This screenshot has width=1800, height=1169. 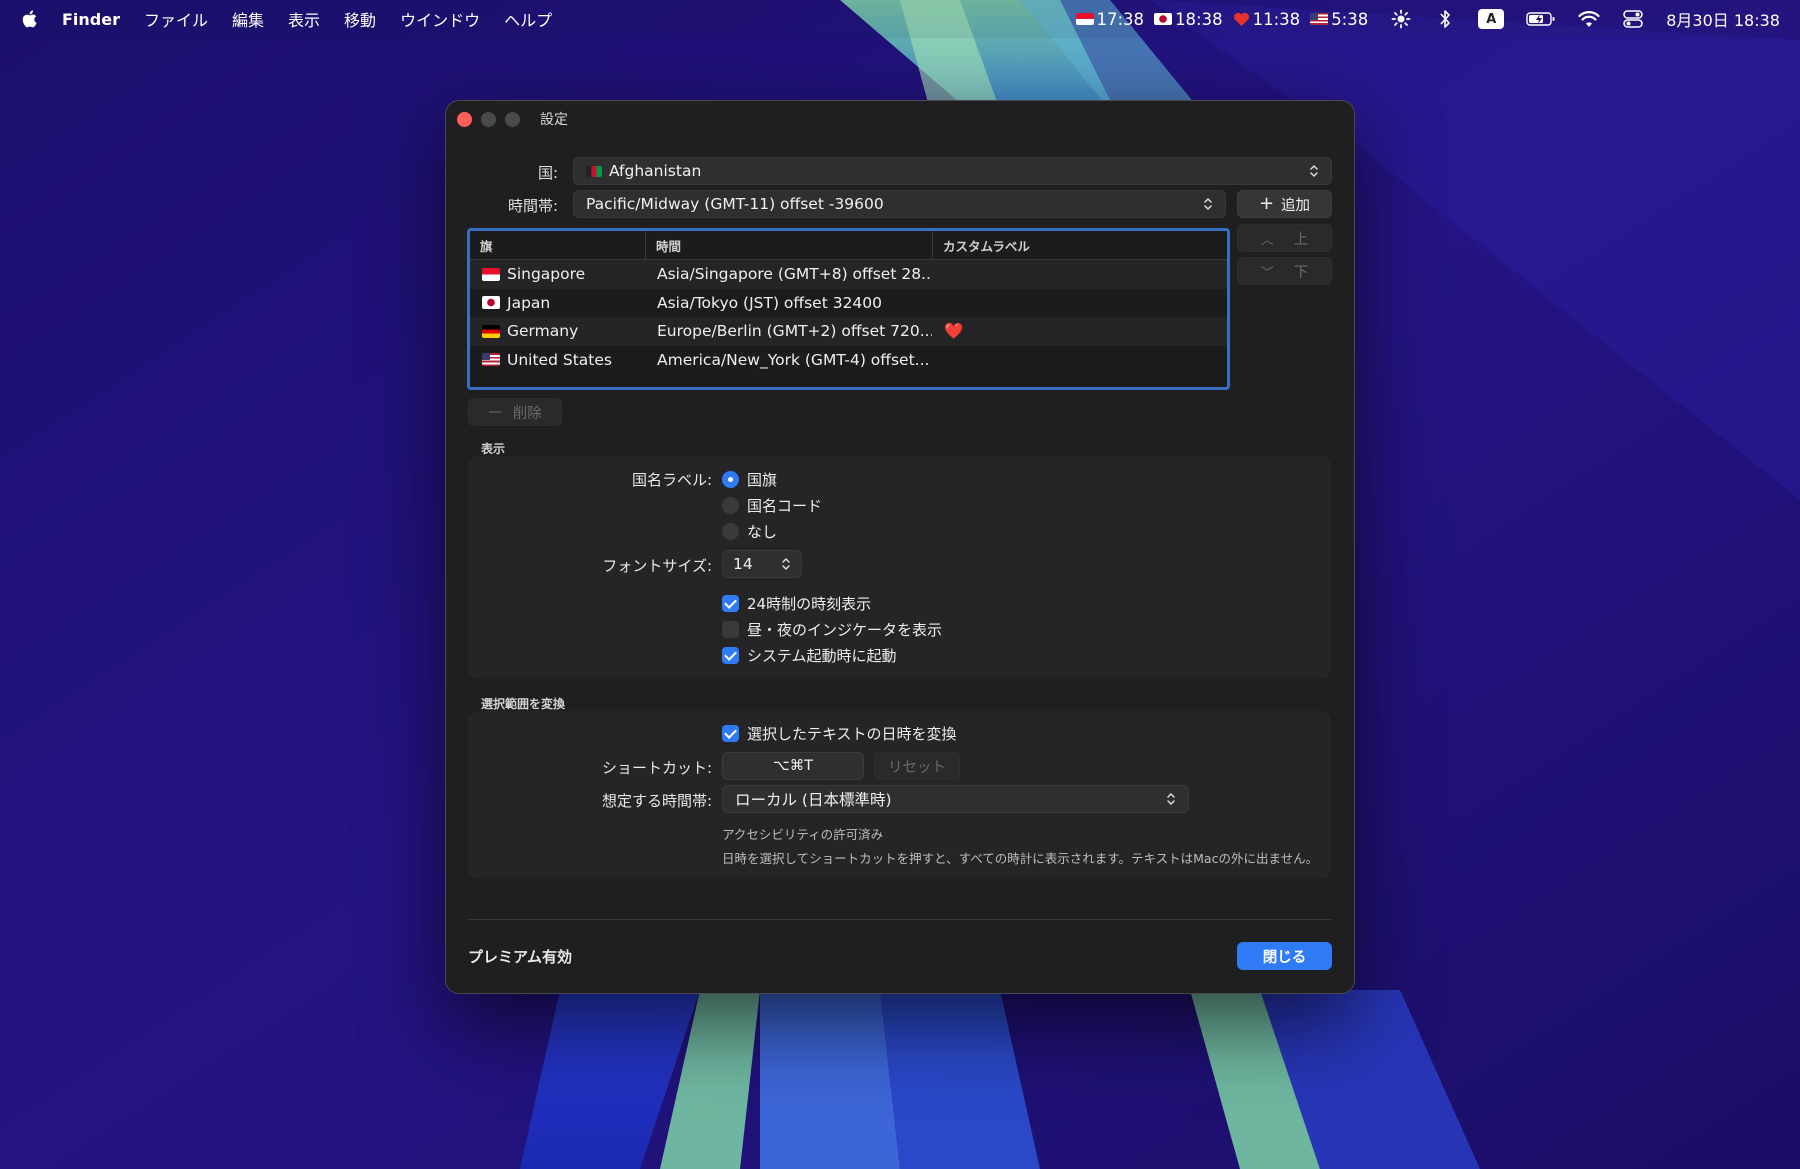 What do you see at coordinates (91, 19) in the screenshot?
I see `menu-app-name: Finder` at bounding box center [91, 19].